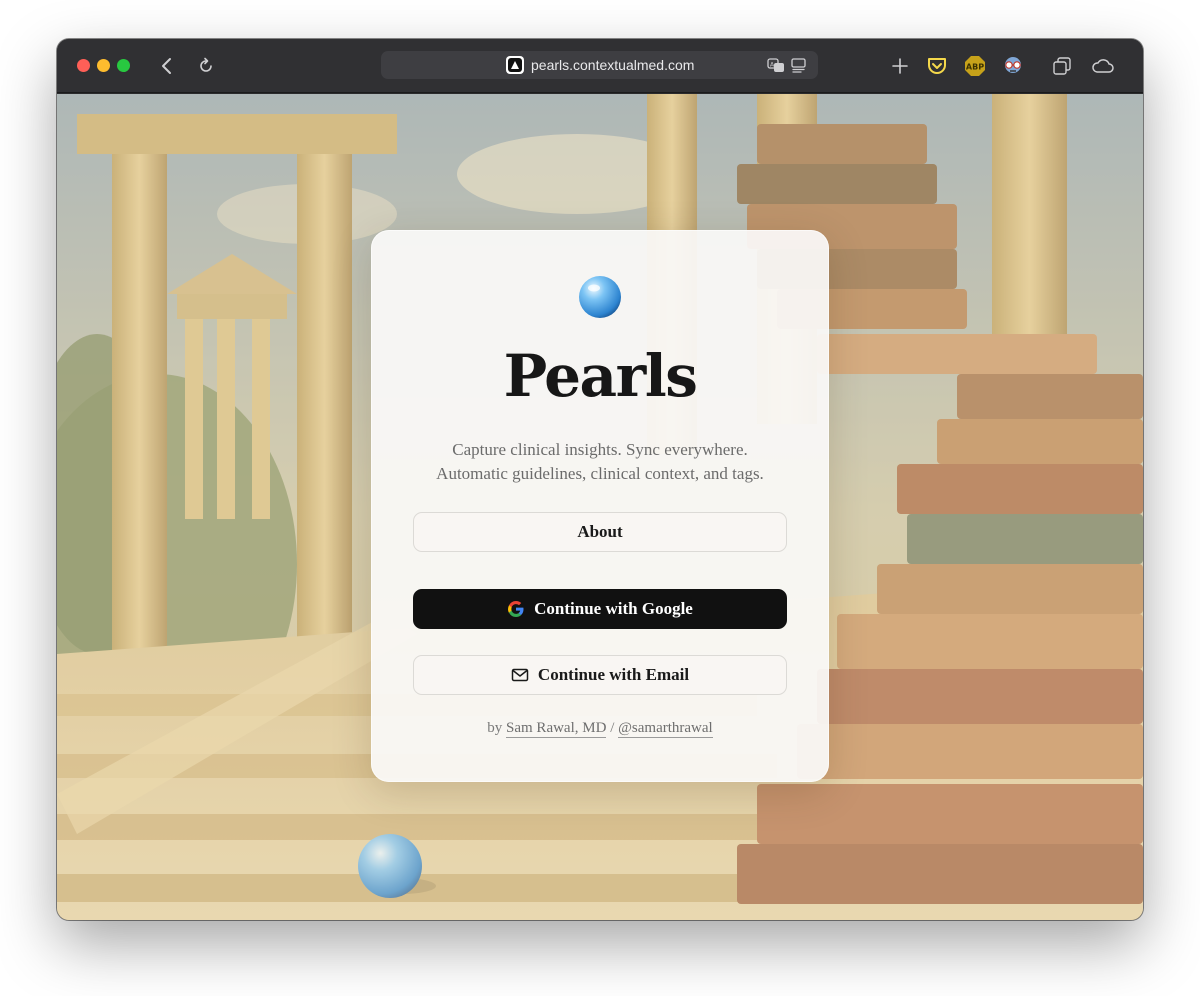 The height and width of the screenshot is (996, 1200). I want to click on adblock-icon: ABP, so click(975, 66).